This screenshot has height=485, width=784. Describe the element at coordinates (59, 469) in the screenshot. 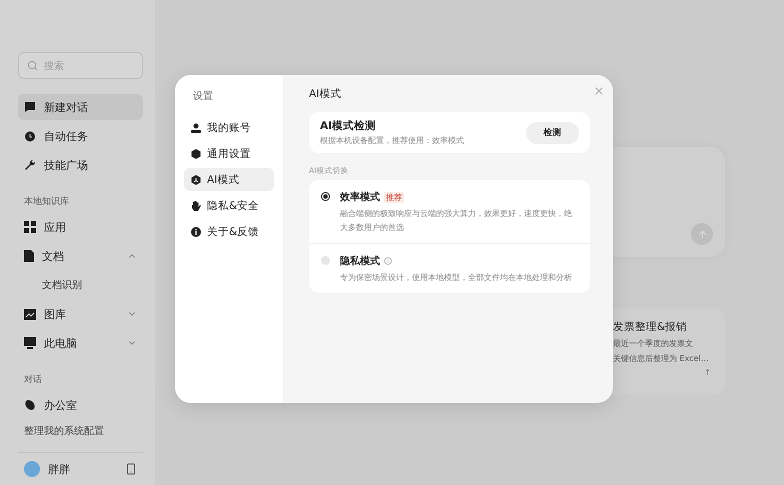

I see `user-name: 胖胖` at that location.